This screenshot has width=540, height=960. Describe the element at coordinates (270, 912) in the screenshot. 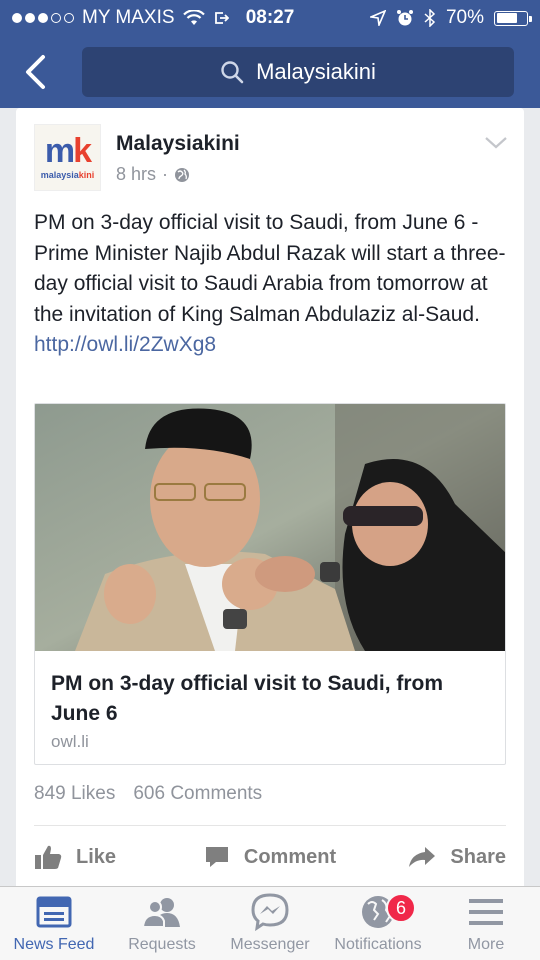

I see `messenger-icon` at that location.